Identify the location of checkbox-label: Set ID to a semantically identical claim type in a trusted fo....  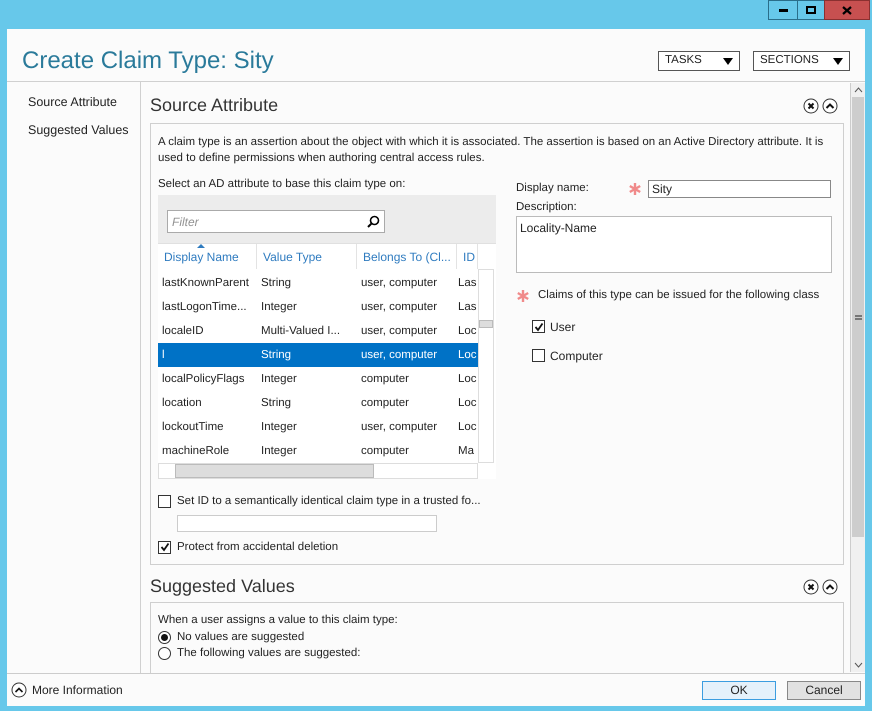
(329, 502).